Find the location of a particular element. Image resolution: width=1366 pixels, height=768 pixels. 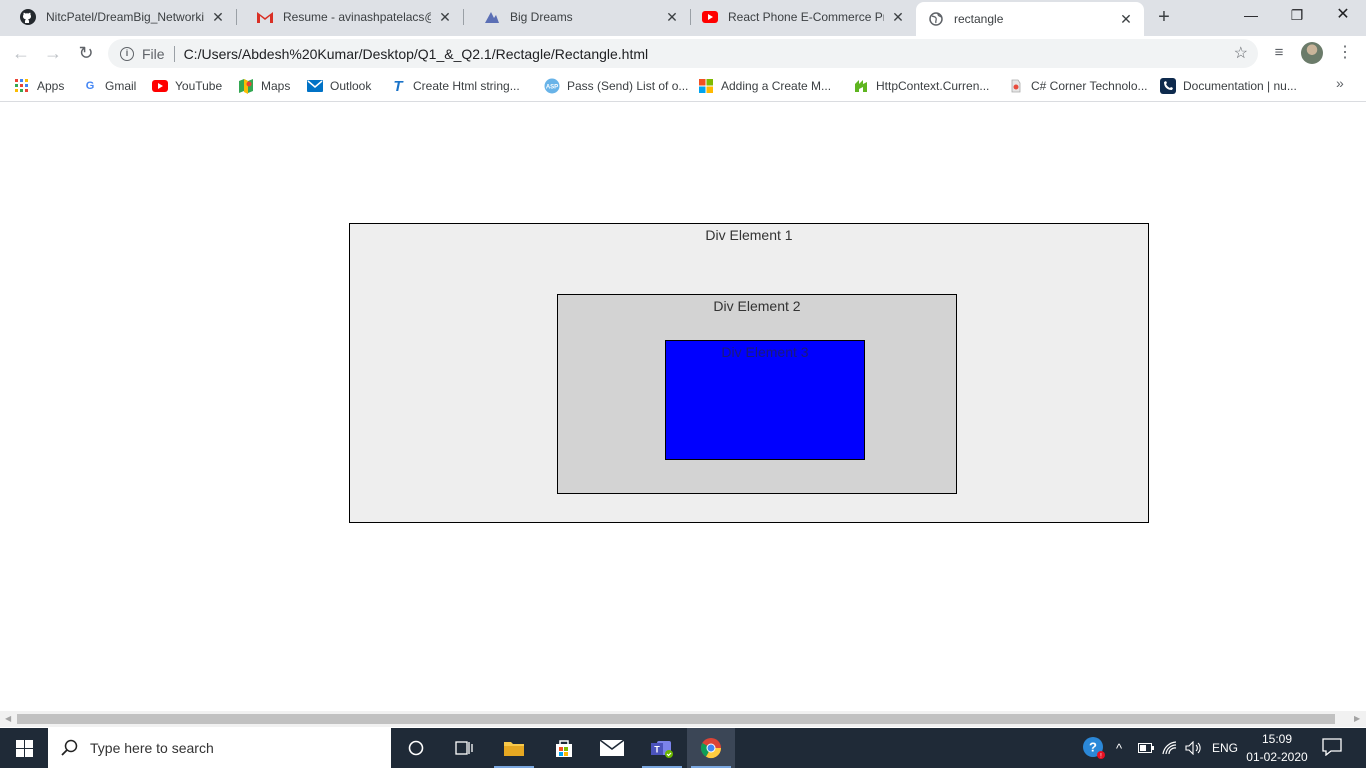

div-element-3: Div Element 3 is located at coordinates (765, 400).